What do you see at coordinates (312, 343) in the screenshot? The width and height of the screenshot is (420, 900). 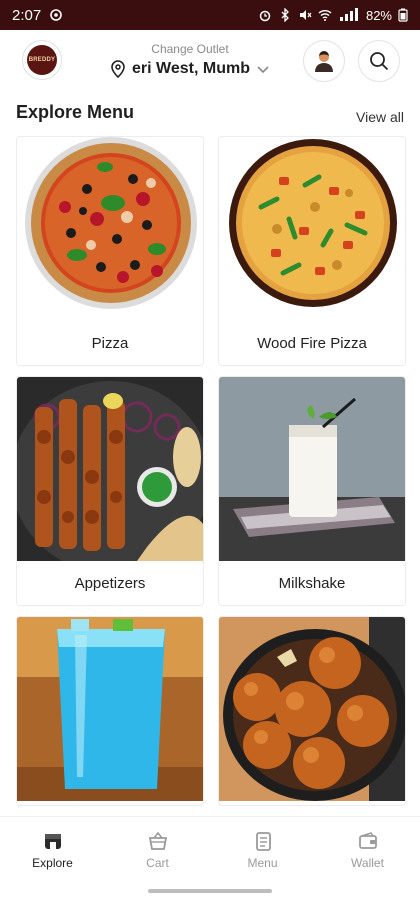 I see `category-label: Wood Fire Pizza` at bounding box center [312, 343].